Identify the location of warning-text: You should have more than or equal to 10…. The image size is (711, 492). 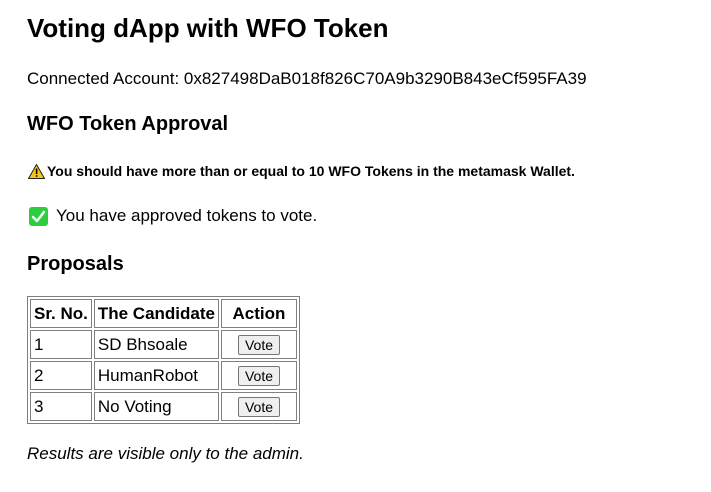
(311, 171).